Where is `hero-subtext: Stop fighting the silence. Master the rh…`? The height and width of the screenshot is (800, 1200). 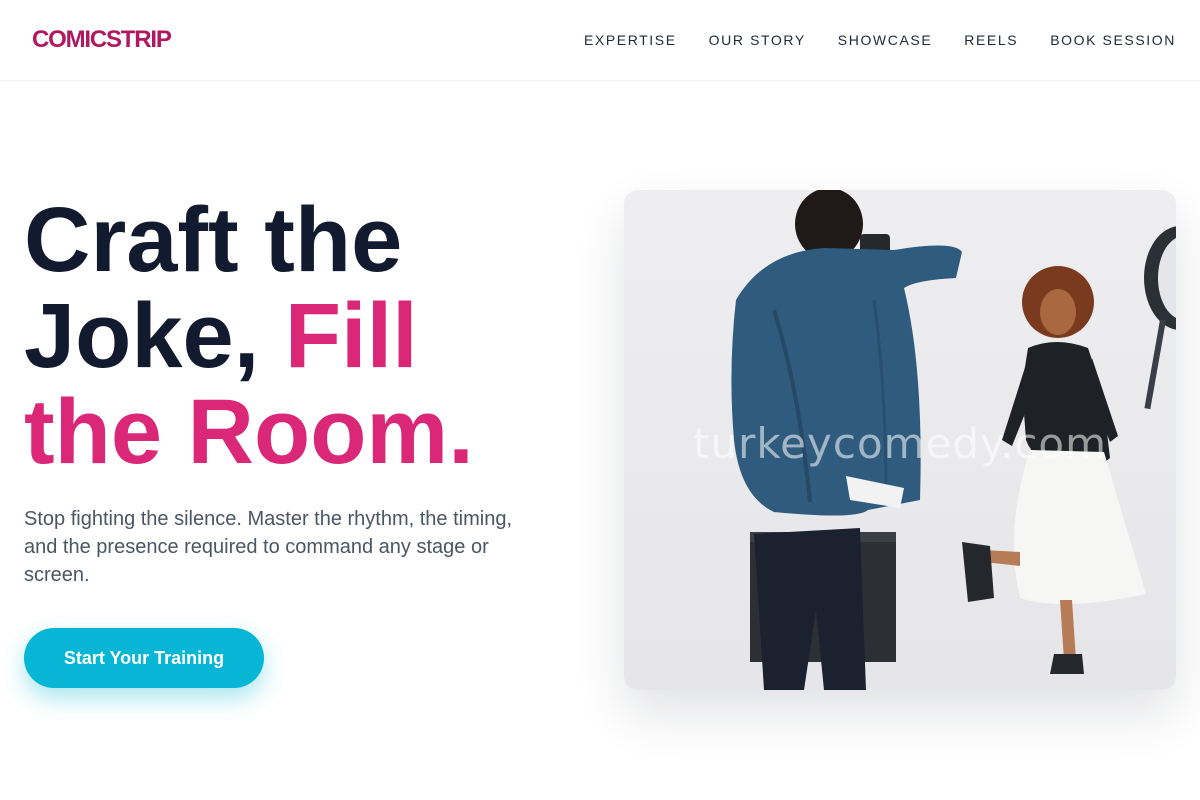
hero-subtext: Stop fighting the silence. Master the rh… is located at coordinates (268, 547).